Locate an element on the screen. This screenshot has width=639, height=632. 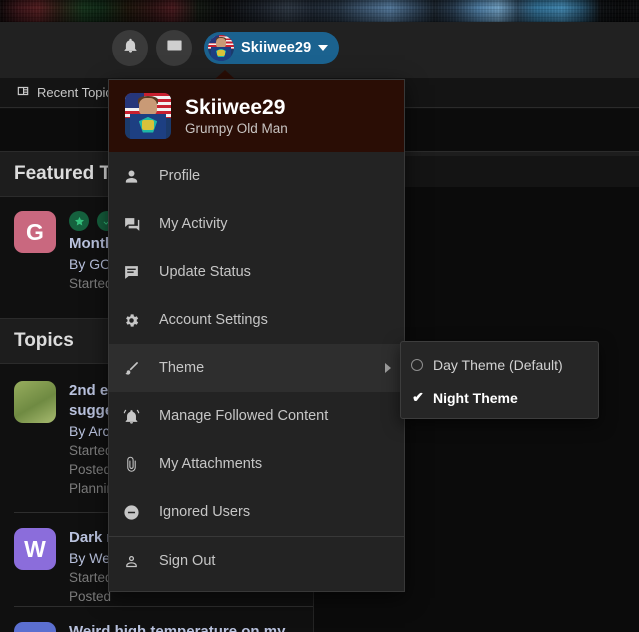
paperclip-icon is located at coordinates (138, 464).